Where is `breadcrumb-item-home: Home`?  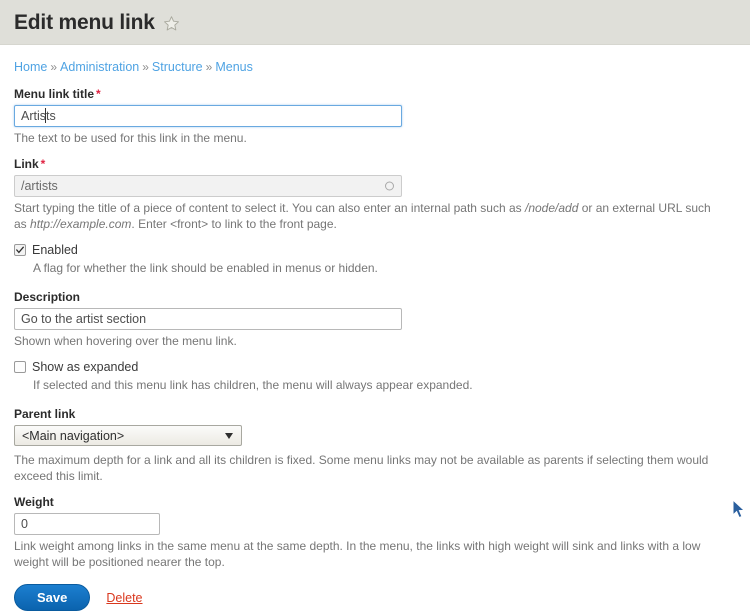
breadcrumb-item-home: Home is located at coordinates (30, 67).